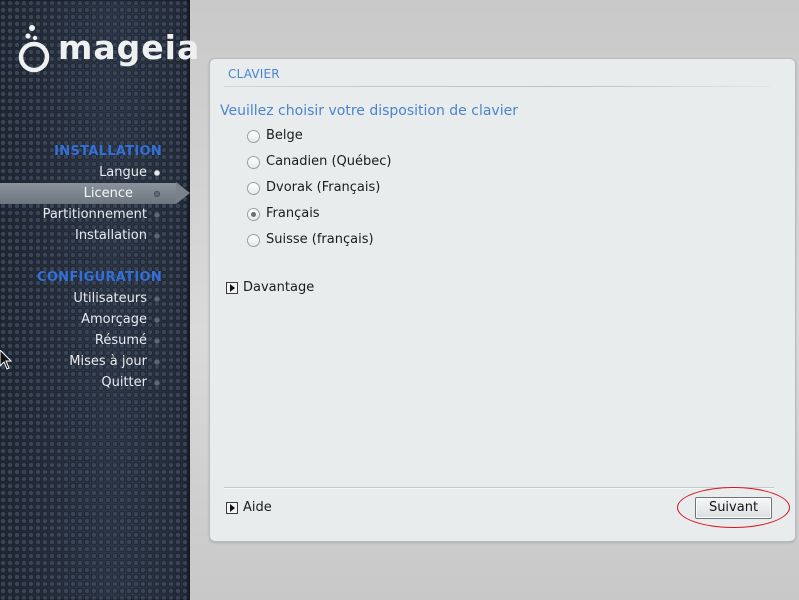  I want to click on panel-title: CLAVIER, so click(254, 74).